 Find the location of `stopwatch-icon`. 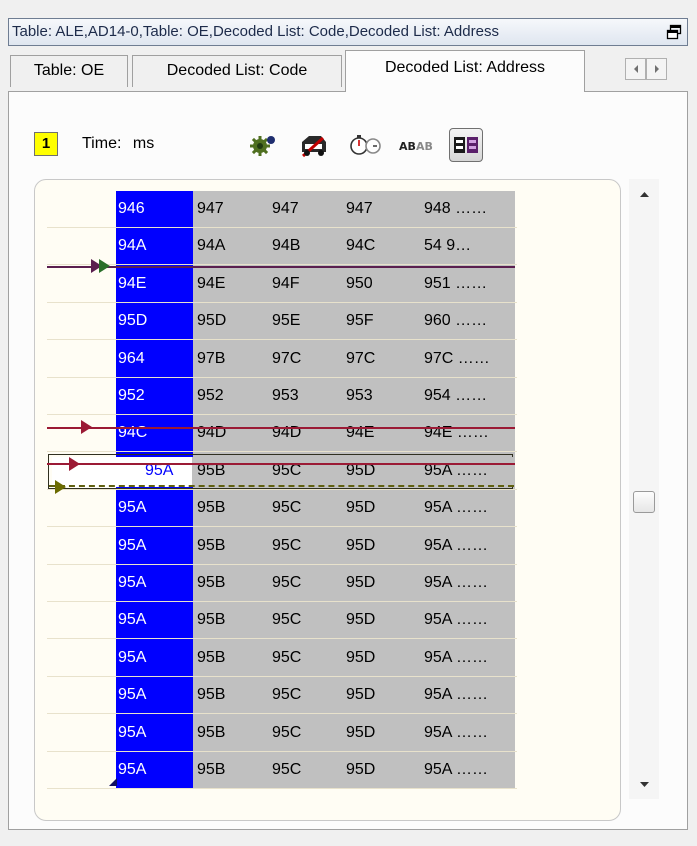

stopwatch-icon is located at coordinates (365, 145).